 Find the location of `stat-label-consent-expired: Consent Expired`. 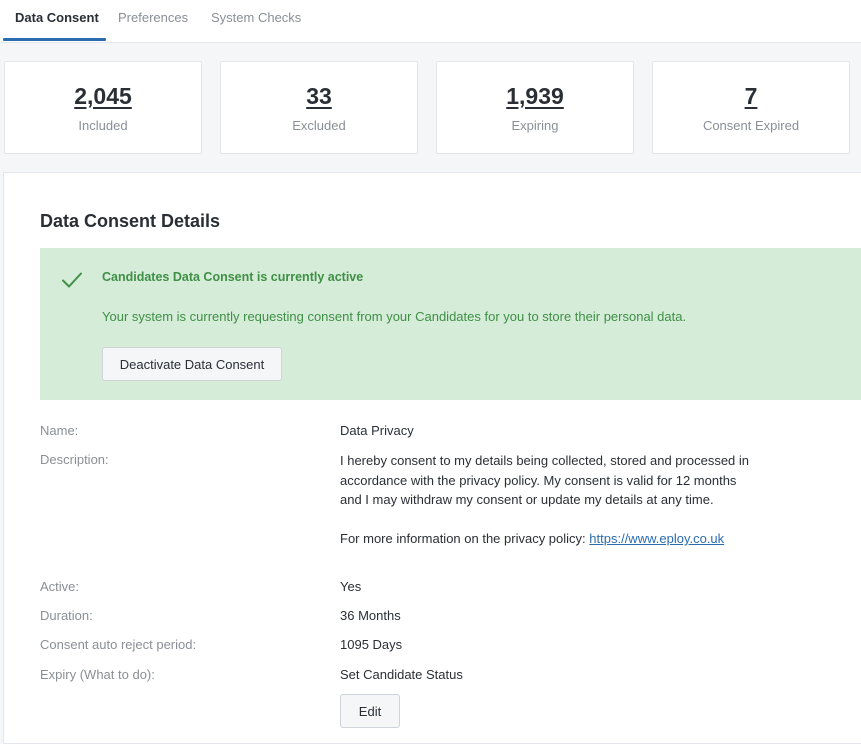

stat-label-consent-expired: Consent Expired is located at coordinates (751, 125).